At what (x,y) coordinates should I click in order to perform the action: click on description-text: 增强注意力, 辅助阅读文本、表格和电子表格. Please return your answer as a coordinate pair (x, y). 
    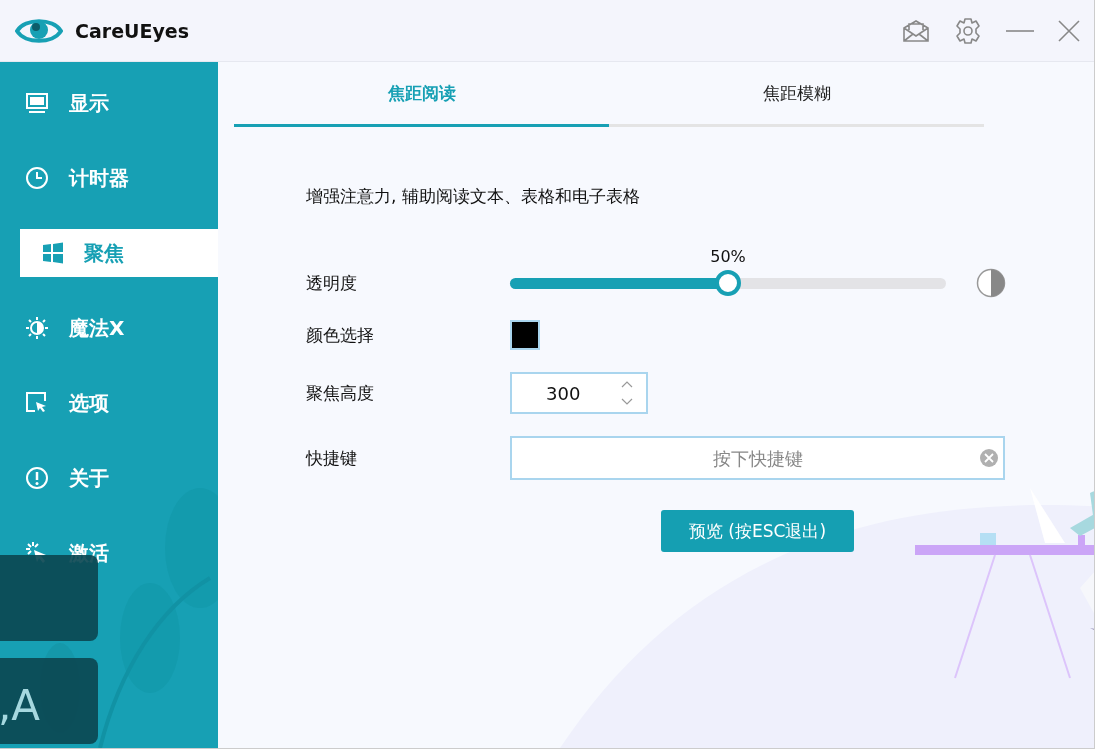
    Looking at the image, I should click on (473, 196).